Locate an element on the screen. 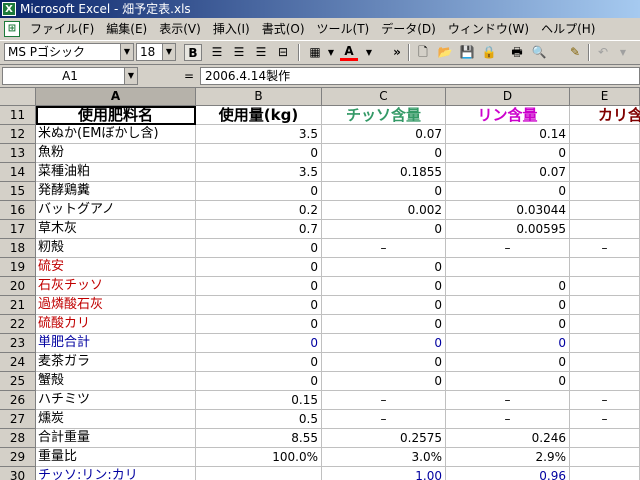 The height and width of the screenshot is (480, 640). header-fertilizer-name: 使用肥料名 is located at coordinates (116, 115).